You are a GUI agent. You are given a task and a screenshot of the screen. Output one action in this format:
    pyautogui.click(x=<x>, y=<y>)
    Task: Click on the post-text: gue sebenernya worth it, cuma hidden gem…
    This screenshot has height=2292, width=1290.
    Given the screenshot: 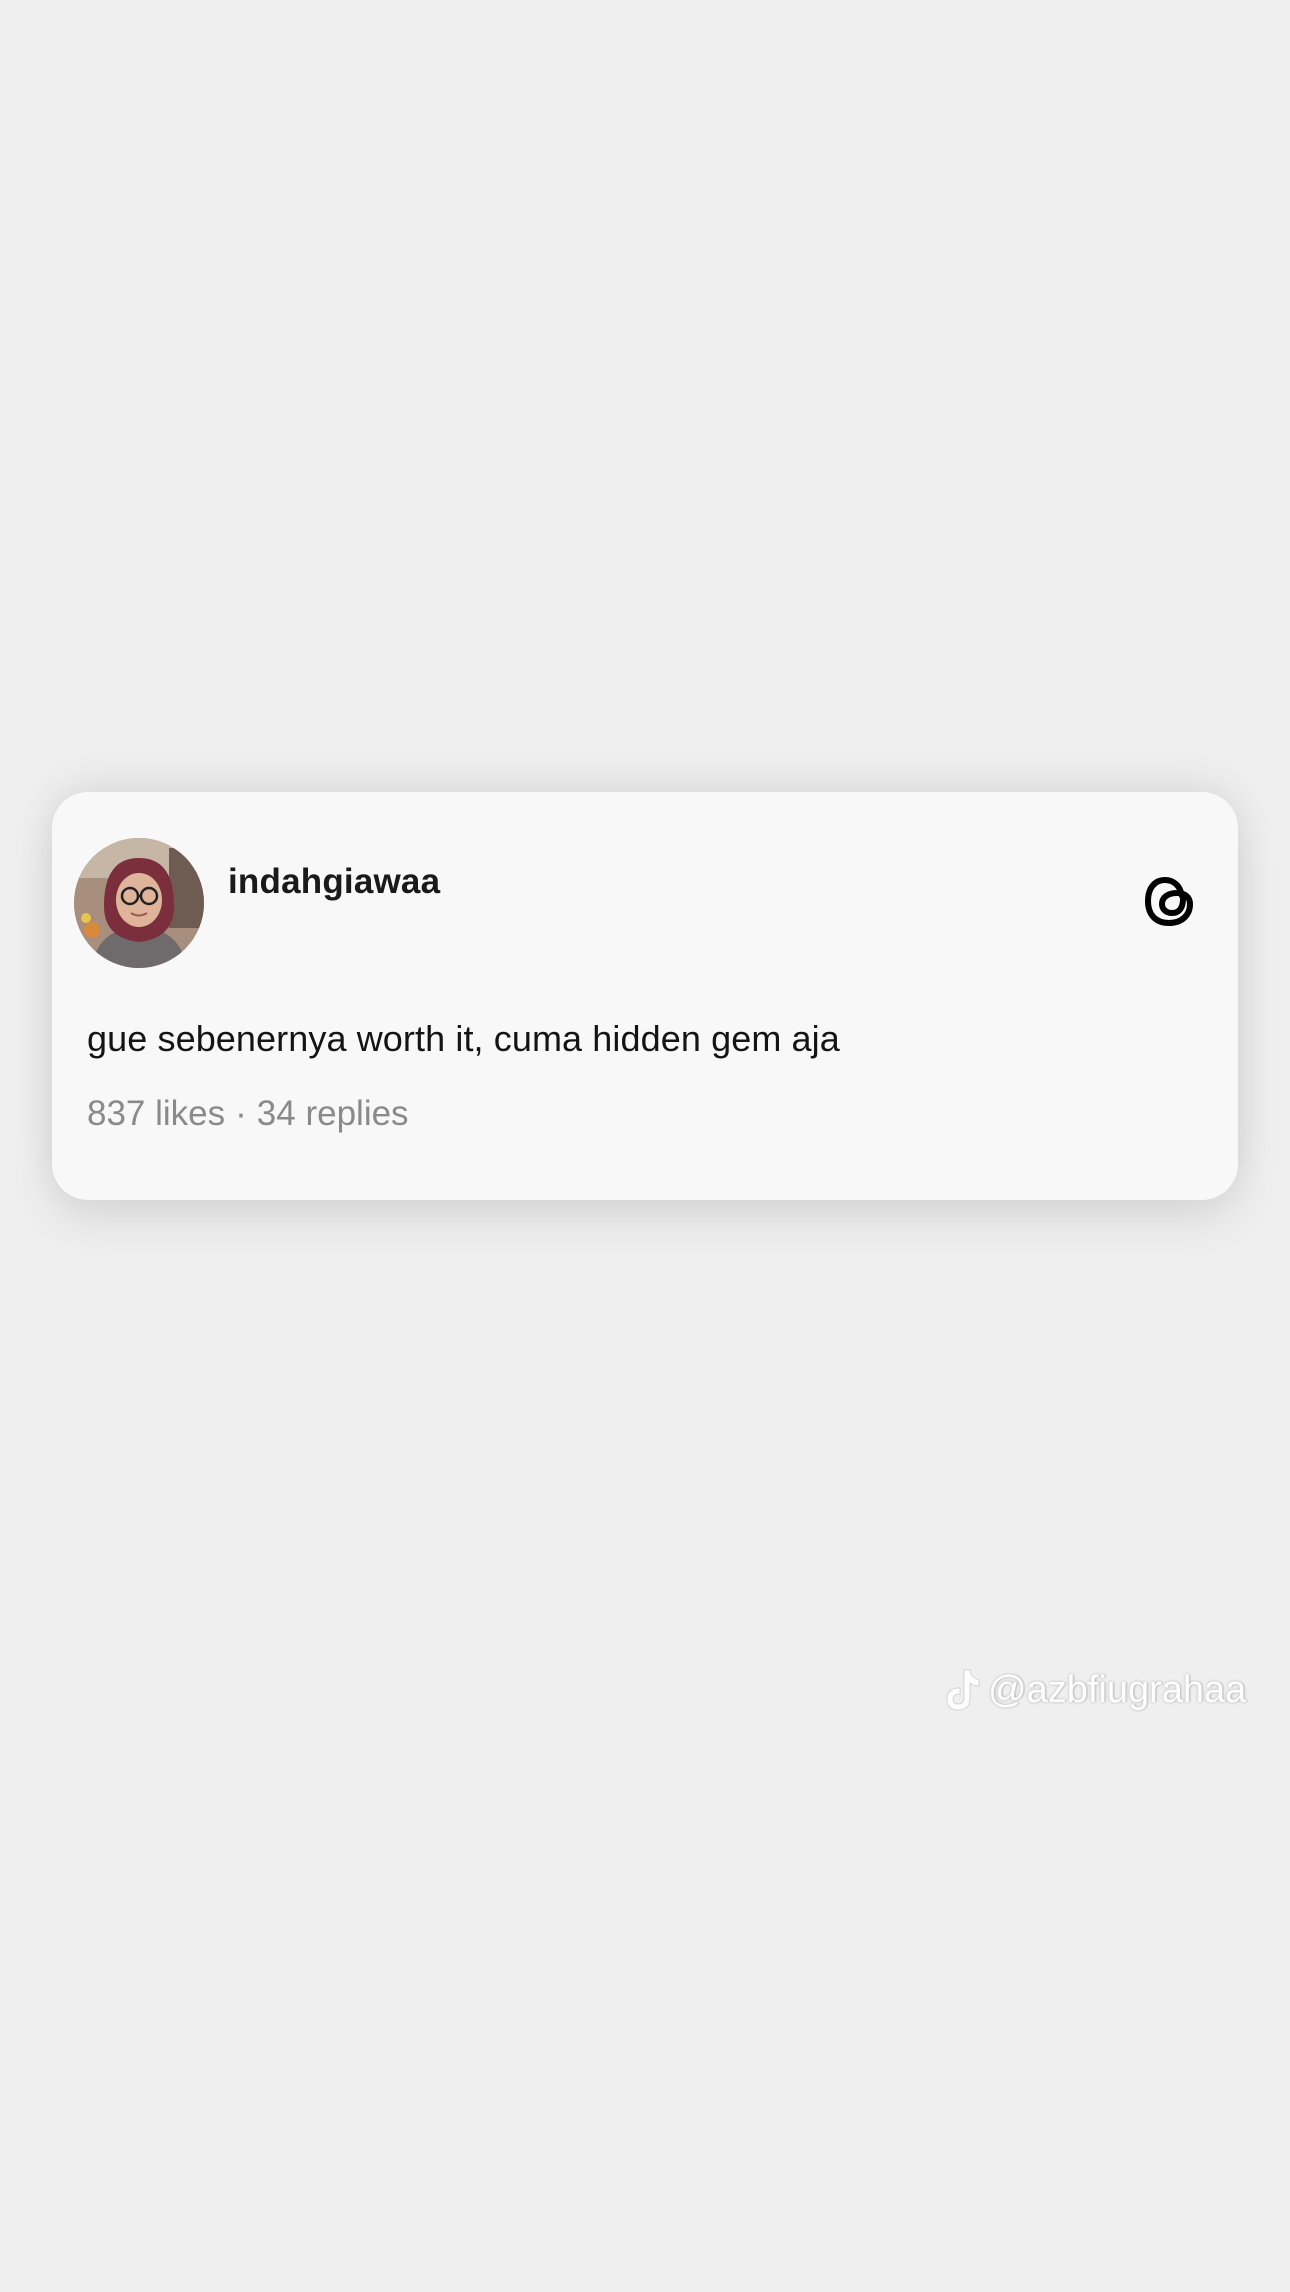 What is the action you would take?
    pyautogui.click(x=463, y=1038)
    